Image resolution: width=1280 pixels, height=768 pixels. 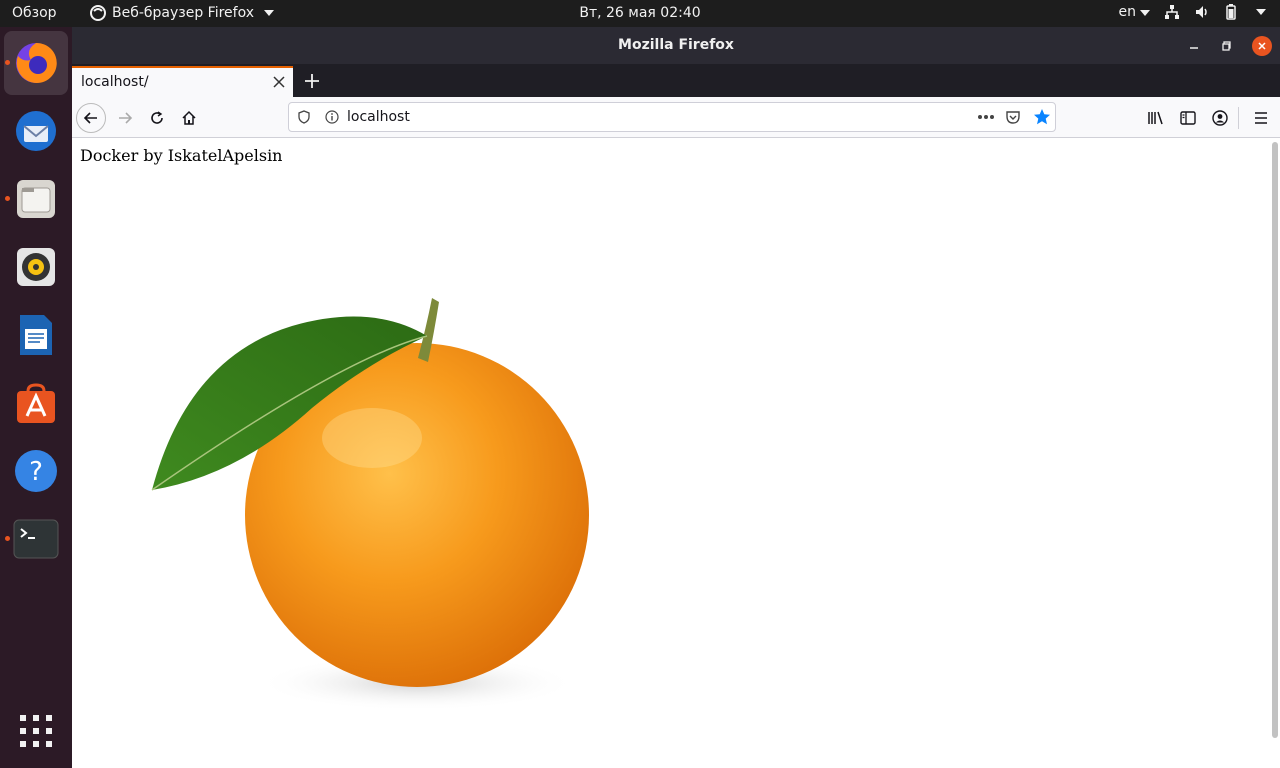 I want to click on dock-firefox, so click(x=36, y=63).